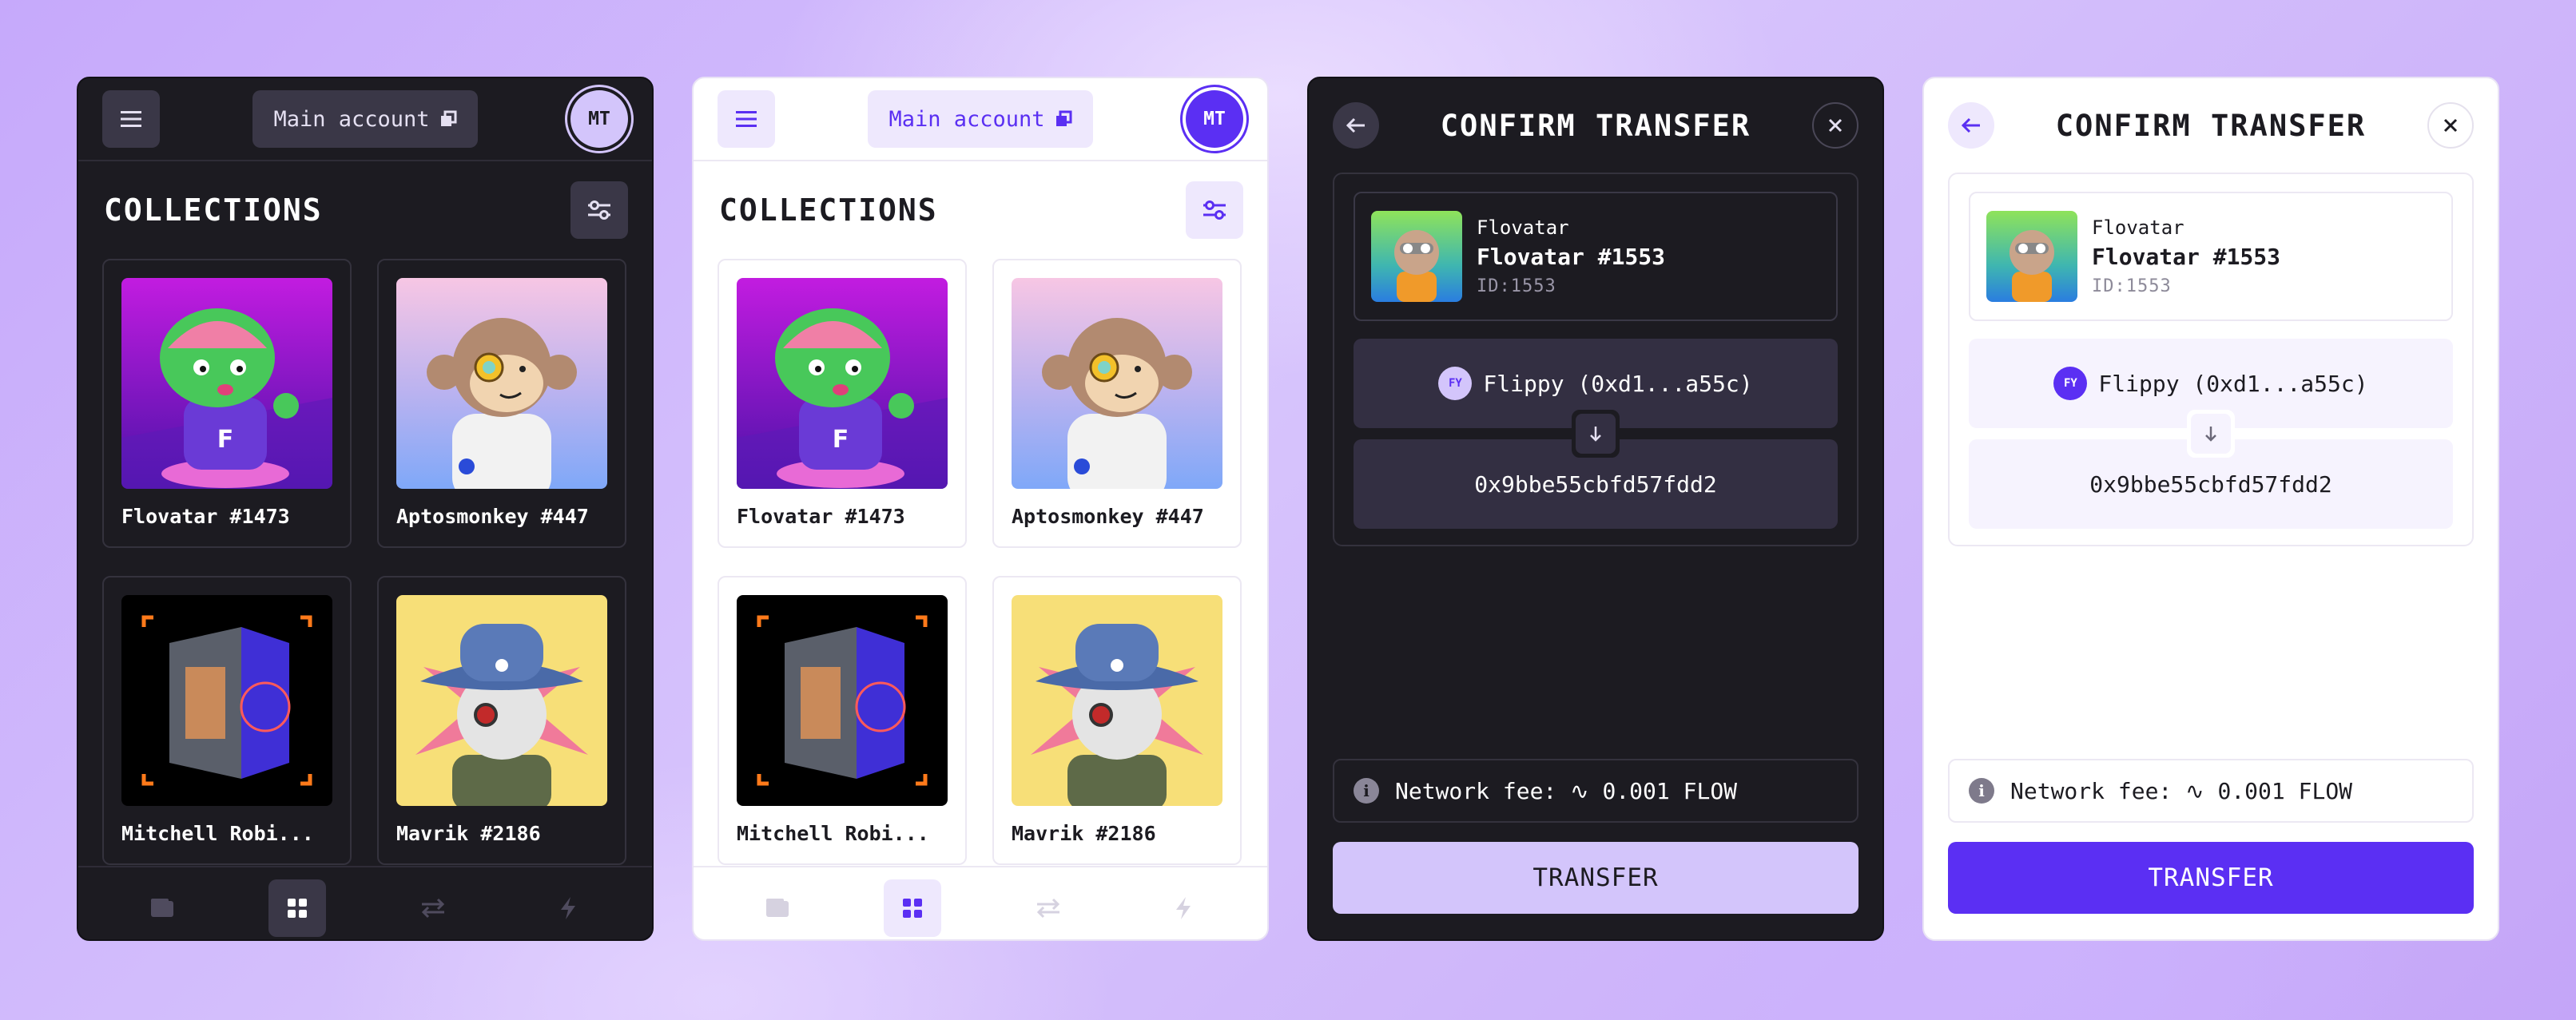  I want to click on copy-icon, so click(448, 118).